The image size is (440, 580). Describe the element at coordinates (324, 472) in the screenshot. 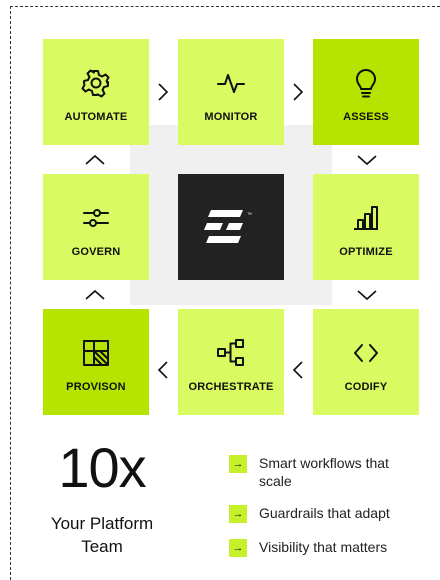

I see `benefit-text: Smart workflows that scale` at that location.